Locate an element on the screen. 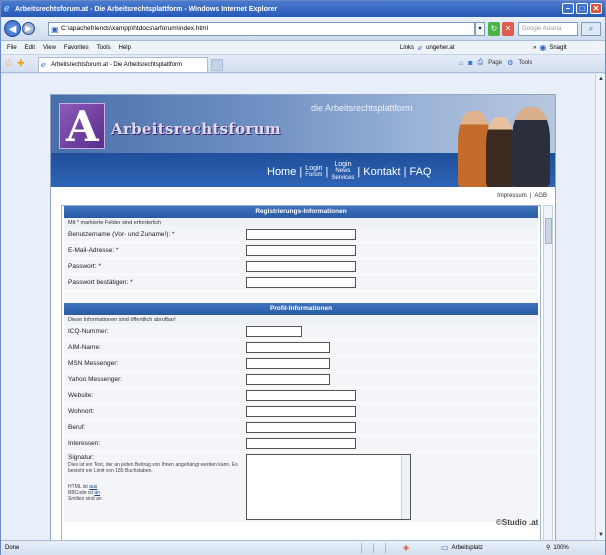  zoom-level: 100% is located at coordinates (561, 548).